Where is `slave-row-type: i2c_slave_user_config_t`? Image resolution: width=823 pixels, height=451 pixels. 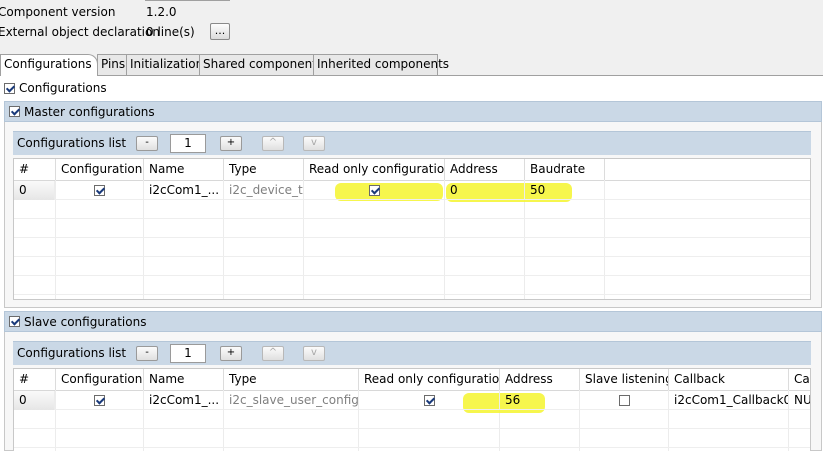
slave-row-type: i2c_slave_user_config_t is located at coordinates (291, 400).